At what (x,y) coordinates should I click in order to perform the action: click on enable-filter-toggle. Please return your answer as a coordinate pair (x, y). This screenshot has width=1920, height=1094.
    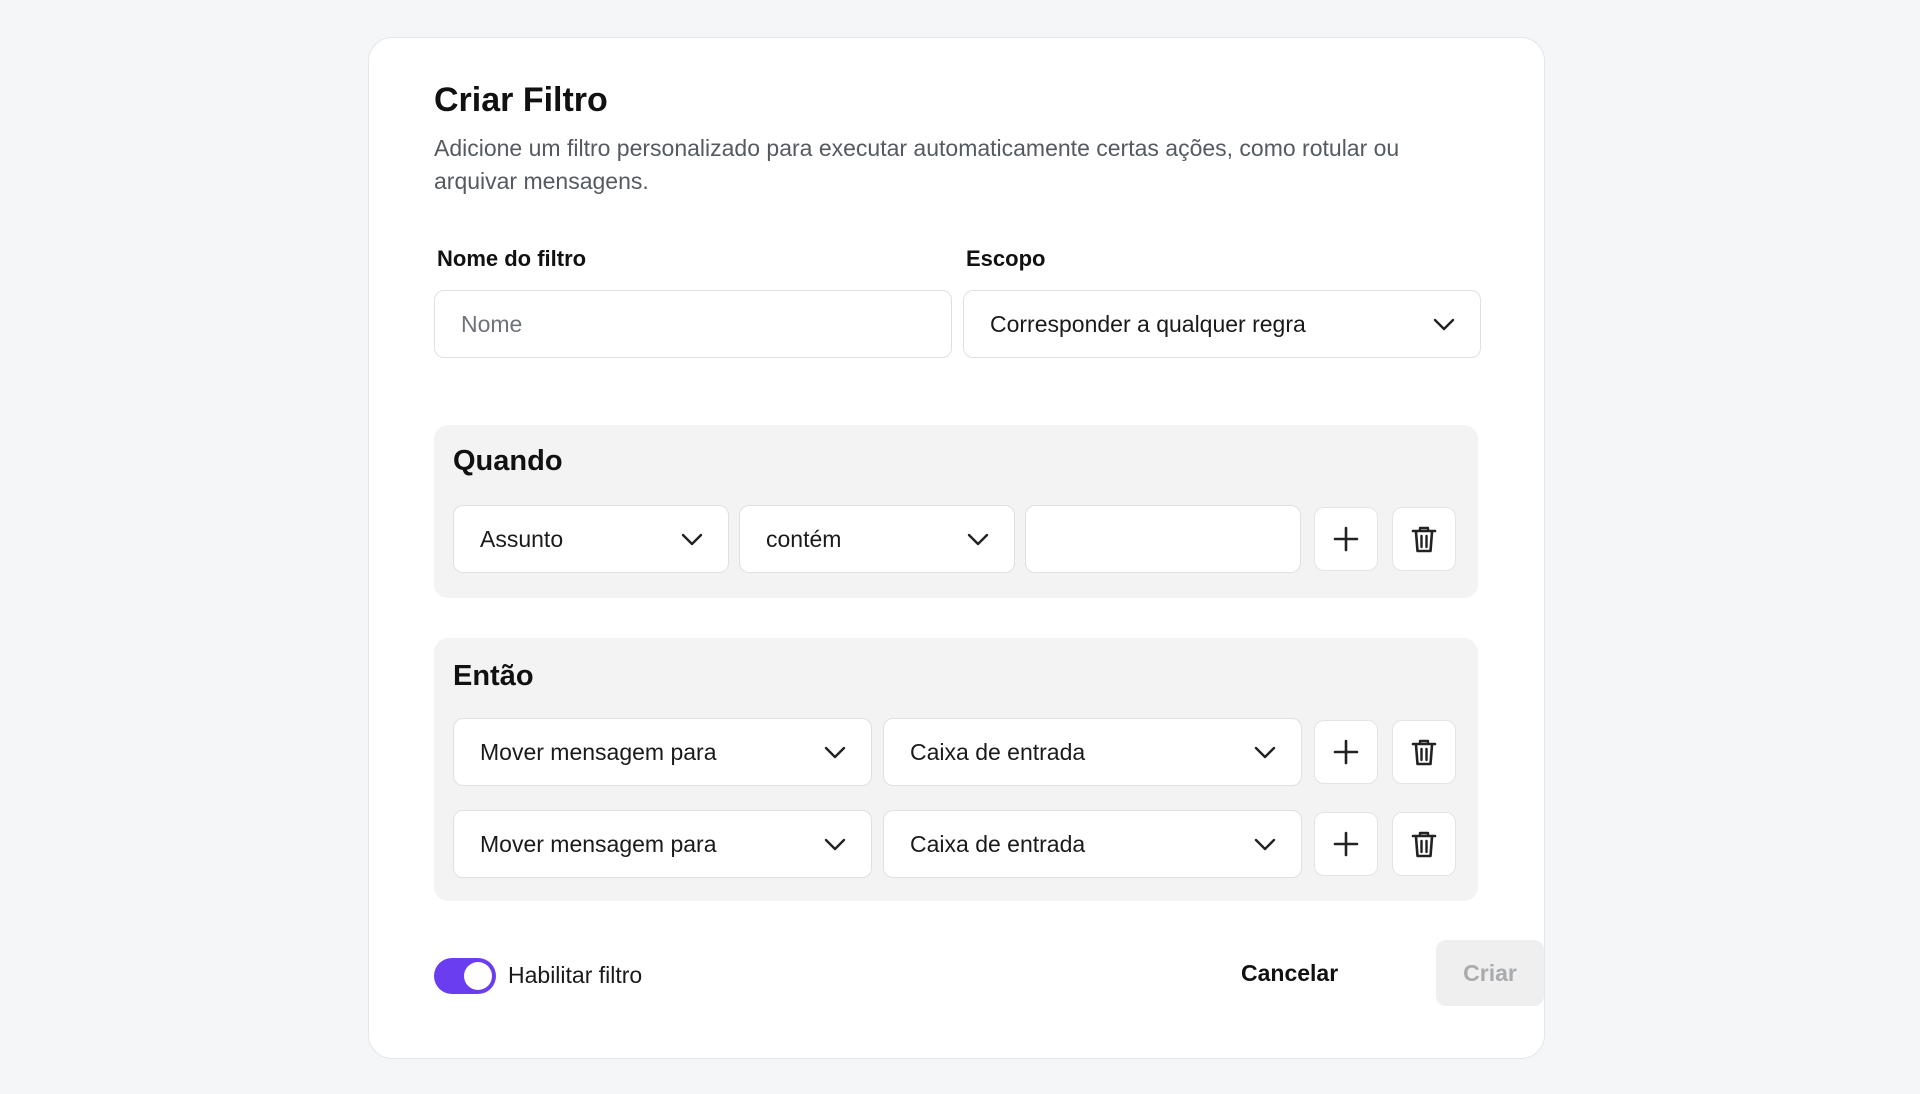
    Looking at the image, I should click on (465, 976).